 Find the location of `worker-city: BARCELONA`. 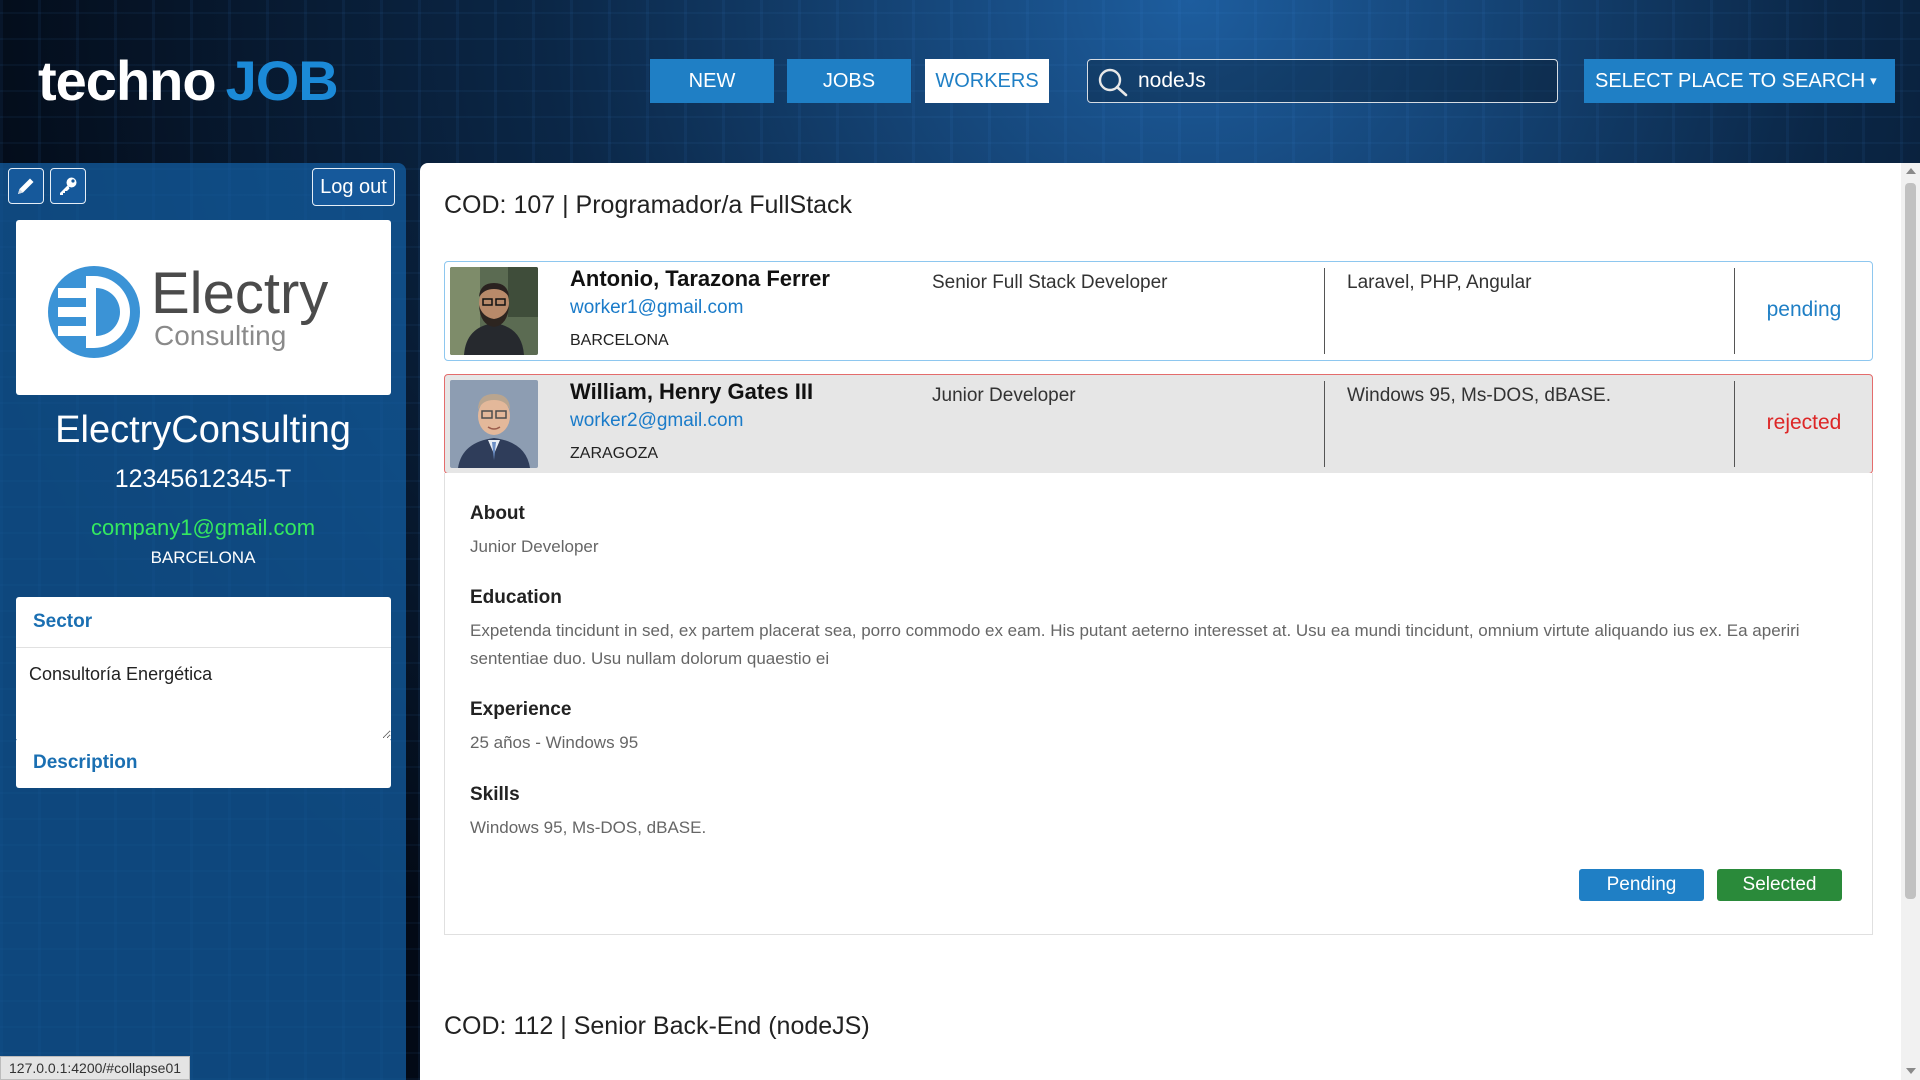

worker-city: BARCELONA is located at coordinates (619, 340).